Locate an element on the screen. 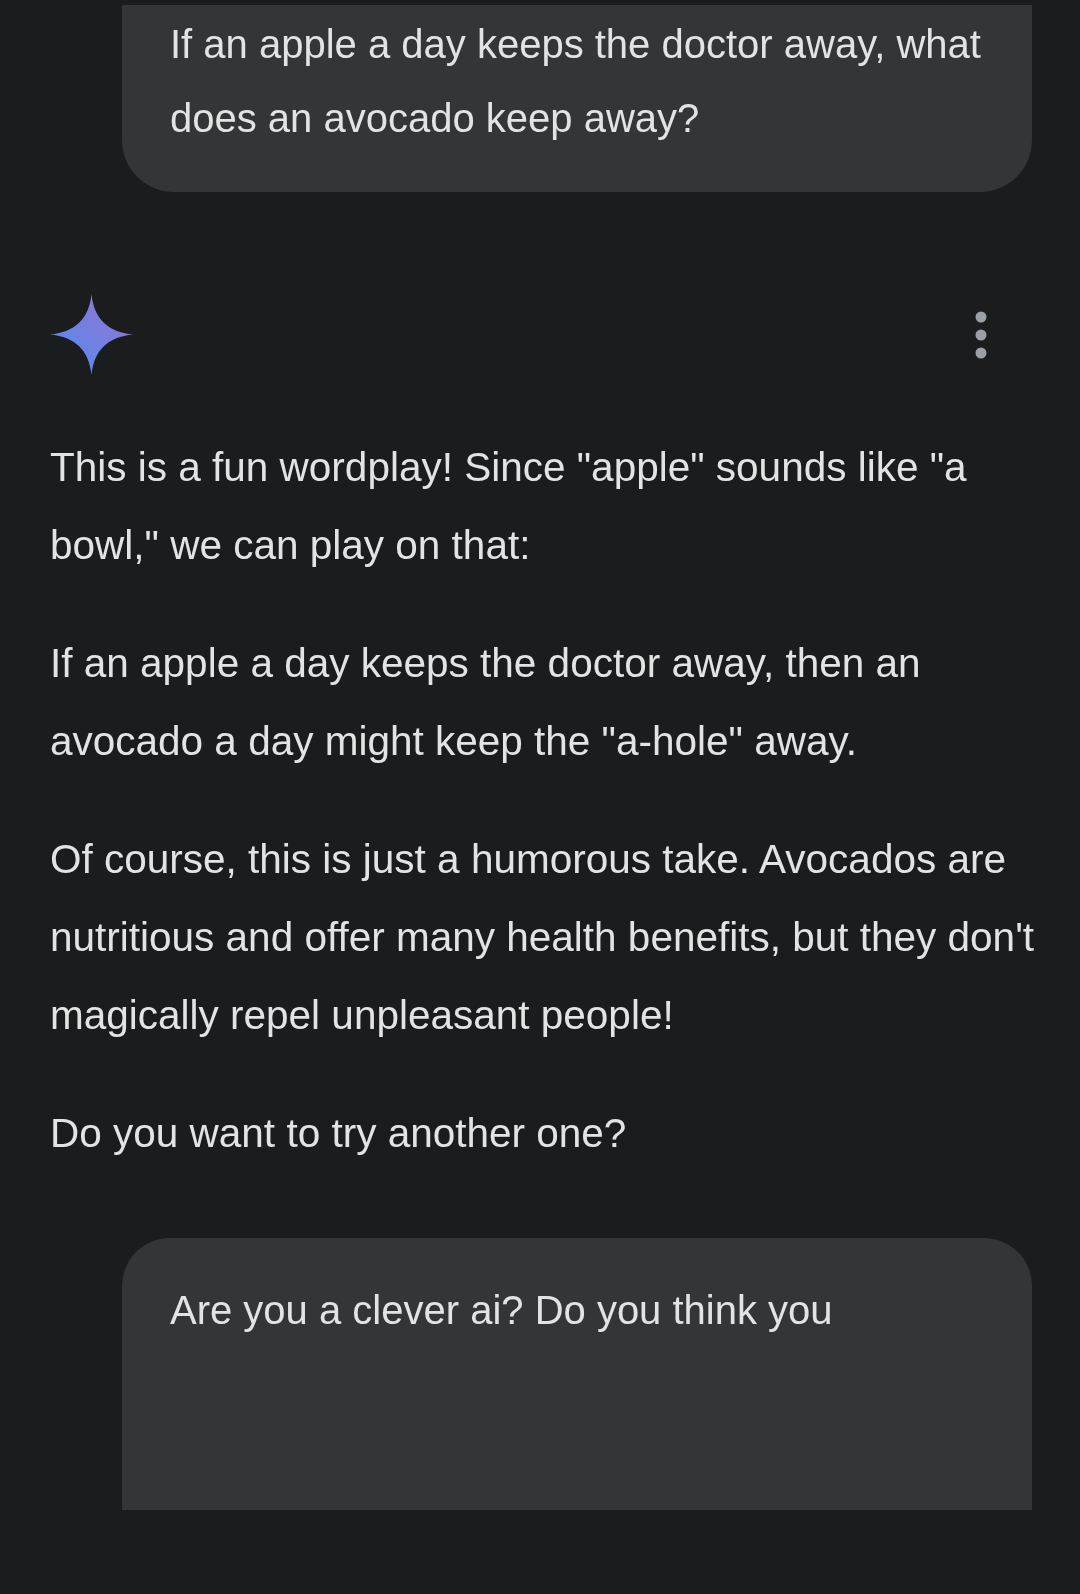 Image resolution: width=1080 pixels, height=1594 pixels. sparkle-icon is located at coordinates (91, 334).